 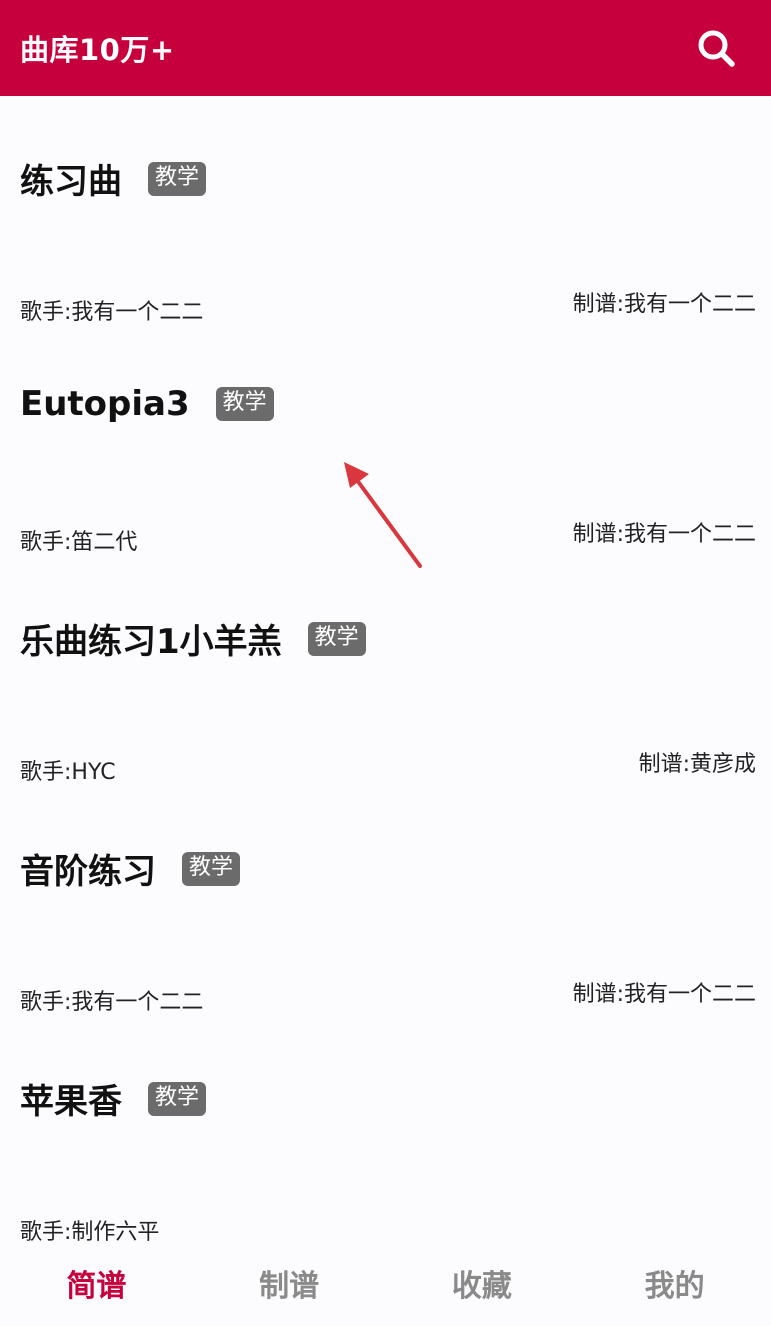 I want to click on tab-favorites: 收藏, so click(x=482, y=1286).